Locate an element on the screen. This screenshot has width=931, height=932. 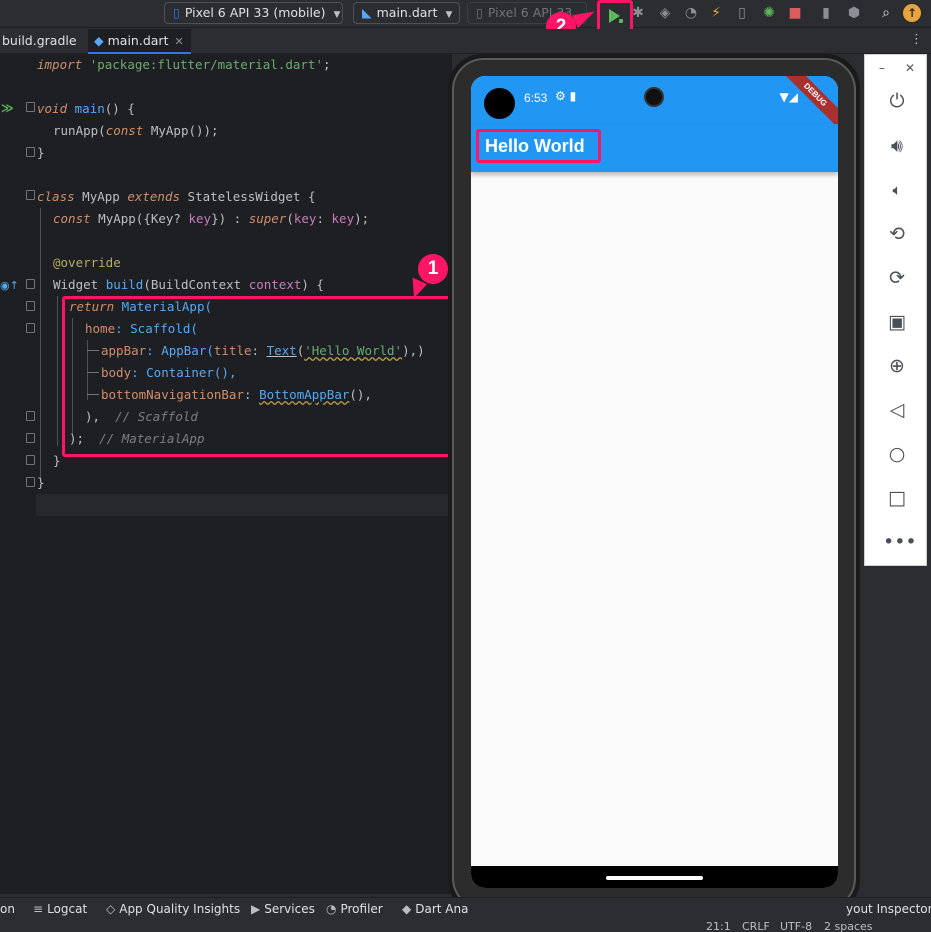
code-token: runApp( is located at coordinates (79, 130).